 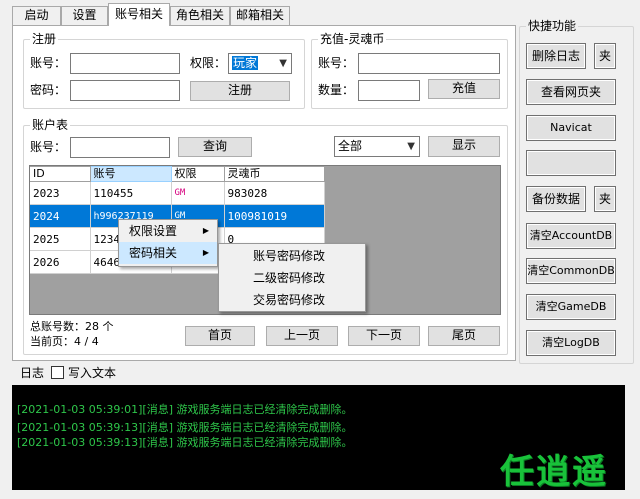 What do you see at coordinates (464, 89) in the screenshot?
I see `recharge-button: 充值` at bounding box center [464, 89].